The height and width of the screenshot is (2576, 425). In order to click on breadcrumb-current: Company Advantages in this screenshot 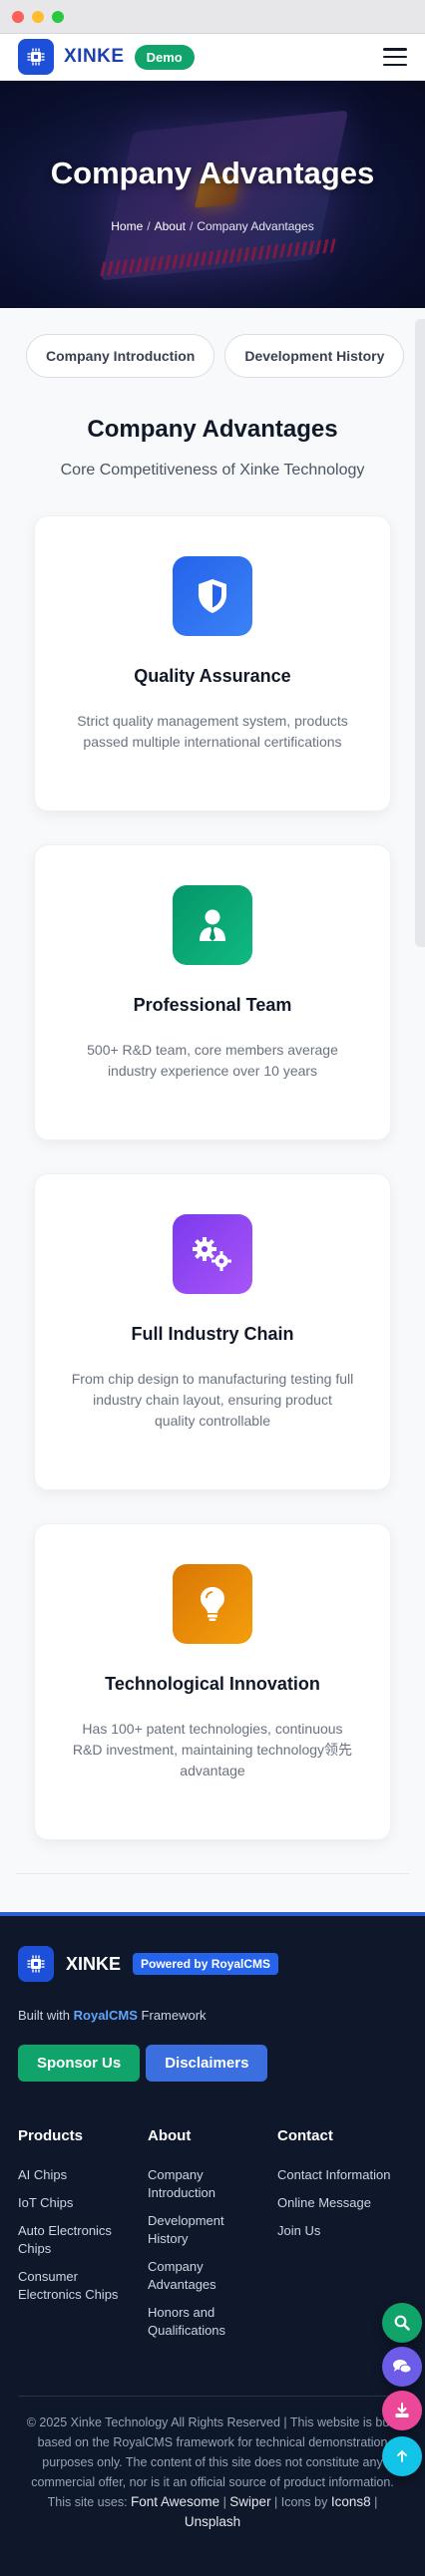, I will do `click(255, 226)`.